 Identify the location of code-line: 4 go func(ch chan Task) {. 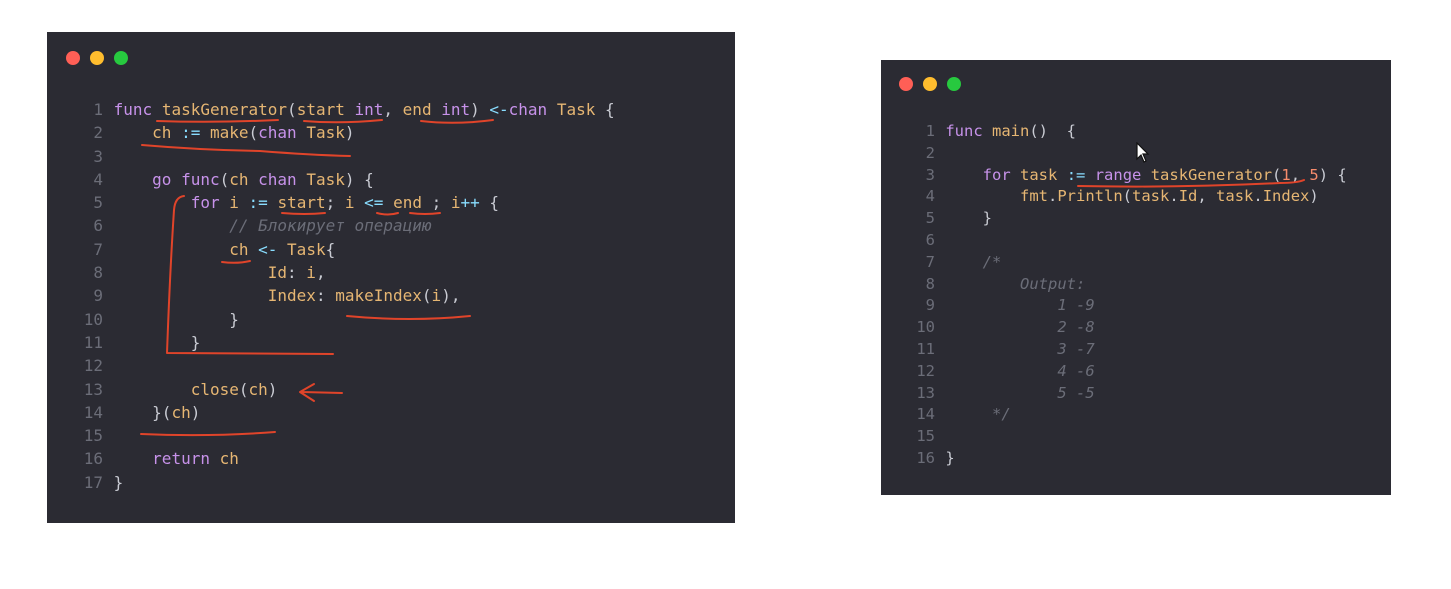
(346, 179).